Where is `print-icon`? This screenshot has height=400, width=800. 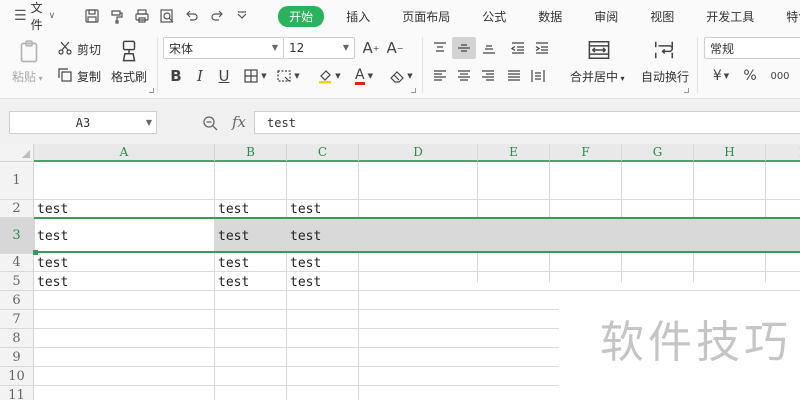 print-icon is located at coordinates (141, 16).